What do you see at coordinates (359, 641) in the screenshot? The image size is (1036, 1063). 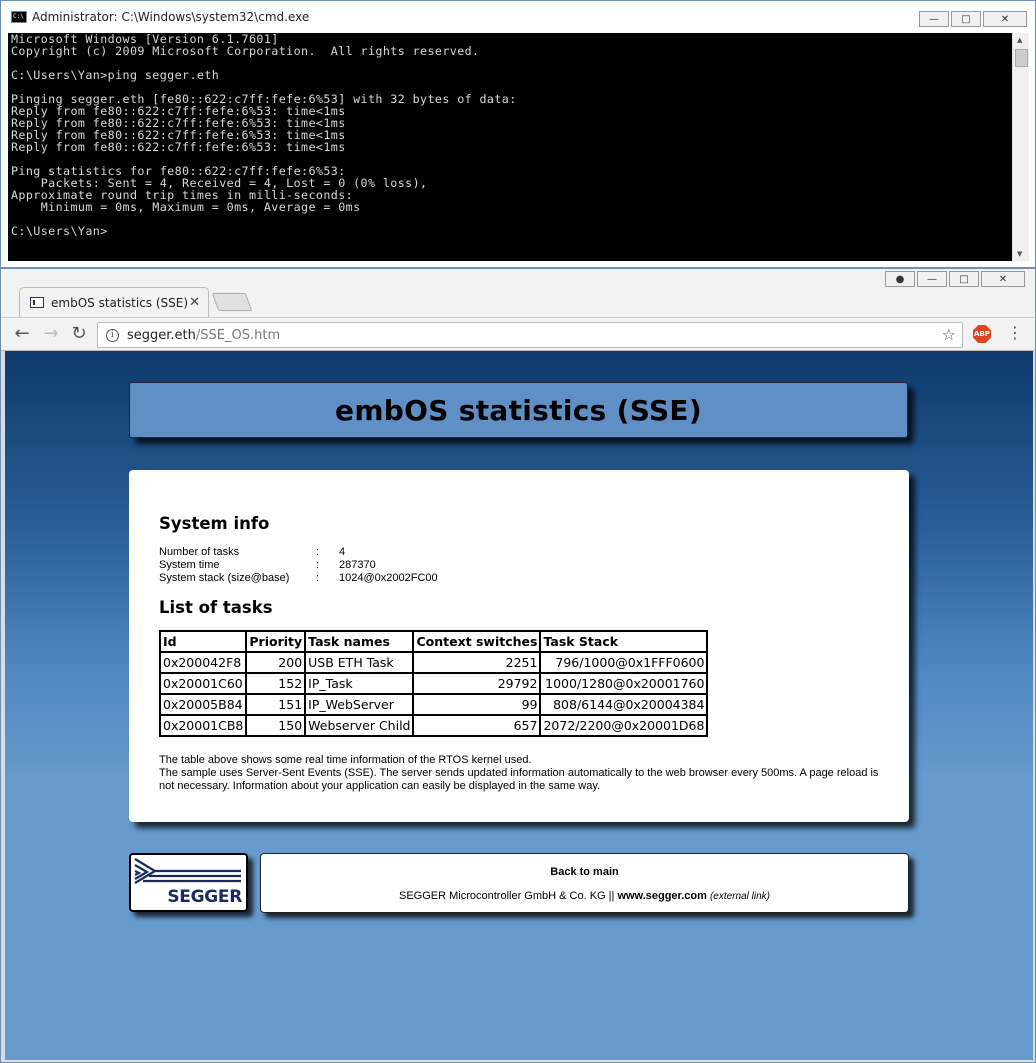 I see `column-header: Task names` at bounding box center [359, 641].